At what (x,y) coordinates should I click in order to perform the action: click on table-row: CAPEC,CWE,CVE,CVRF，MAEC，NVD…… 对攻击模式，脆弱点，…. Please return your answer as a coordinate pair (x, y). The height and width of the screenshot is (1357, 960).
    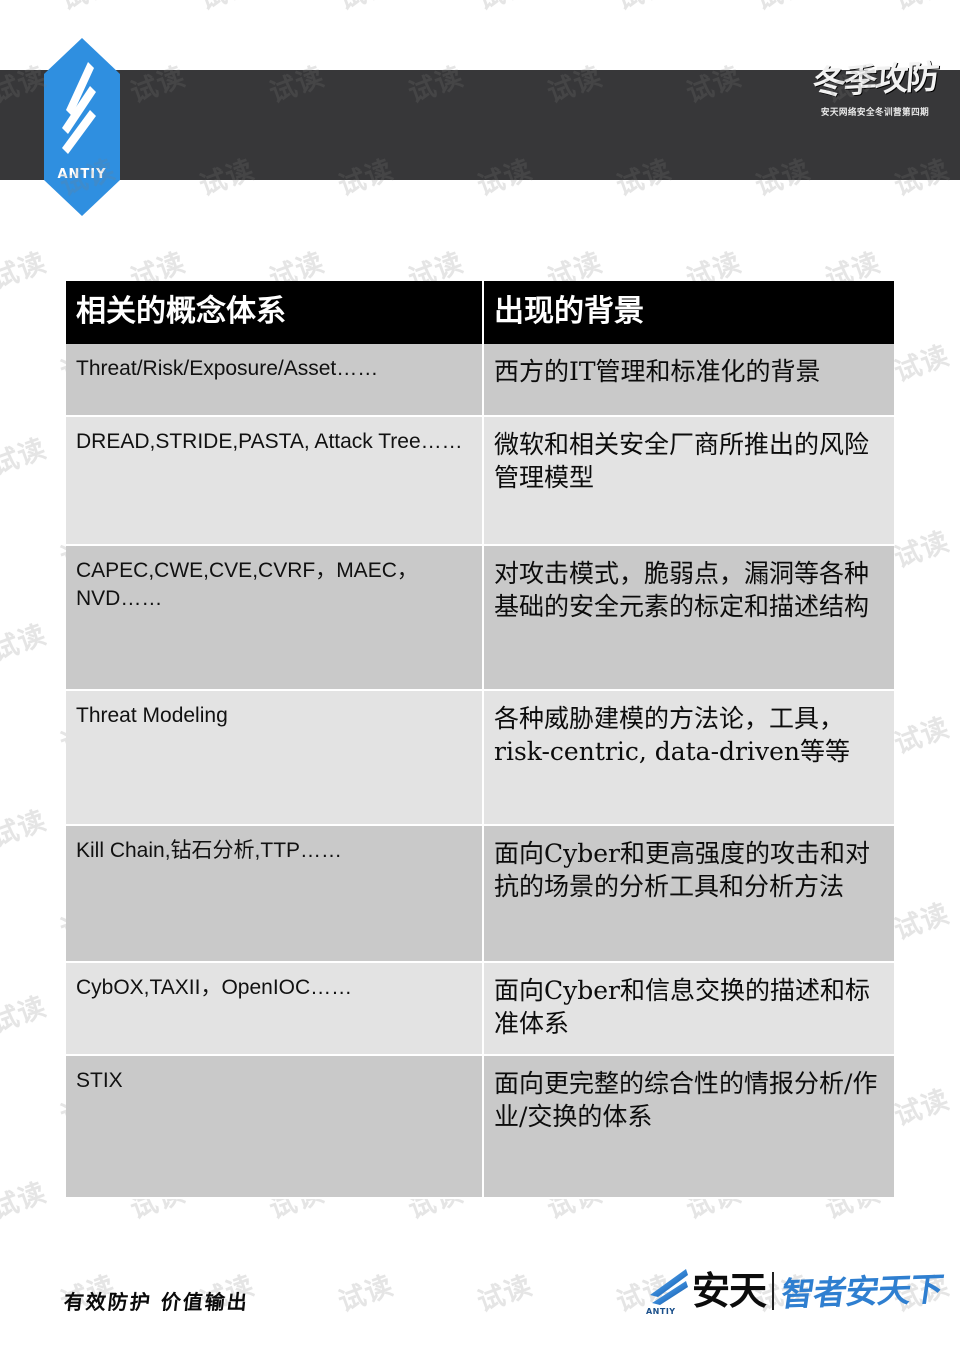
    Looking at the image, I should click on (480, 618).